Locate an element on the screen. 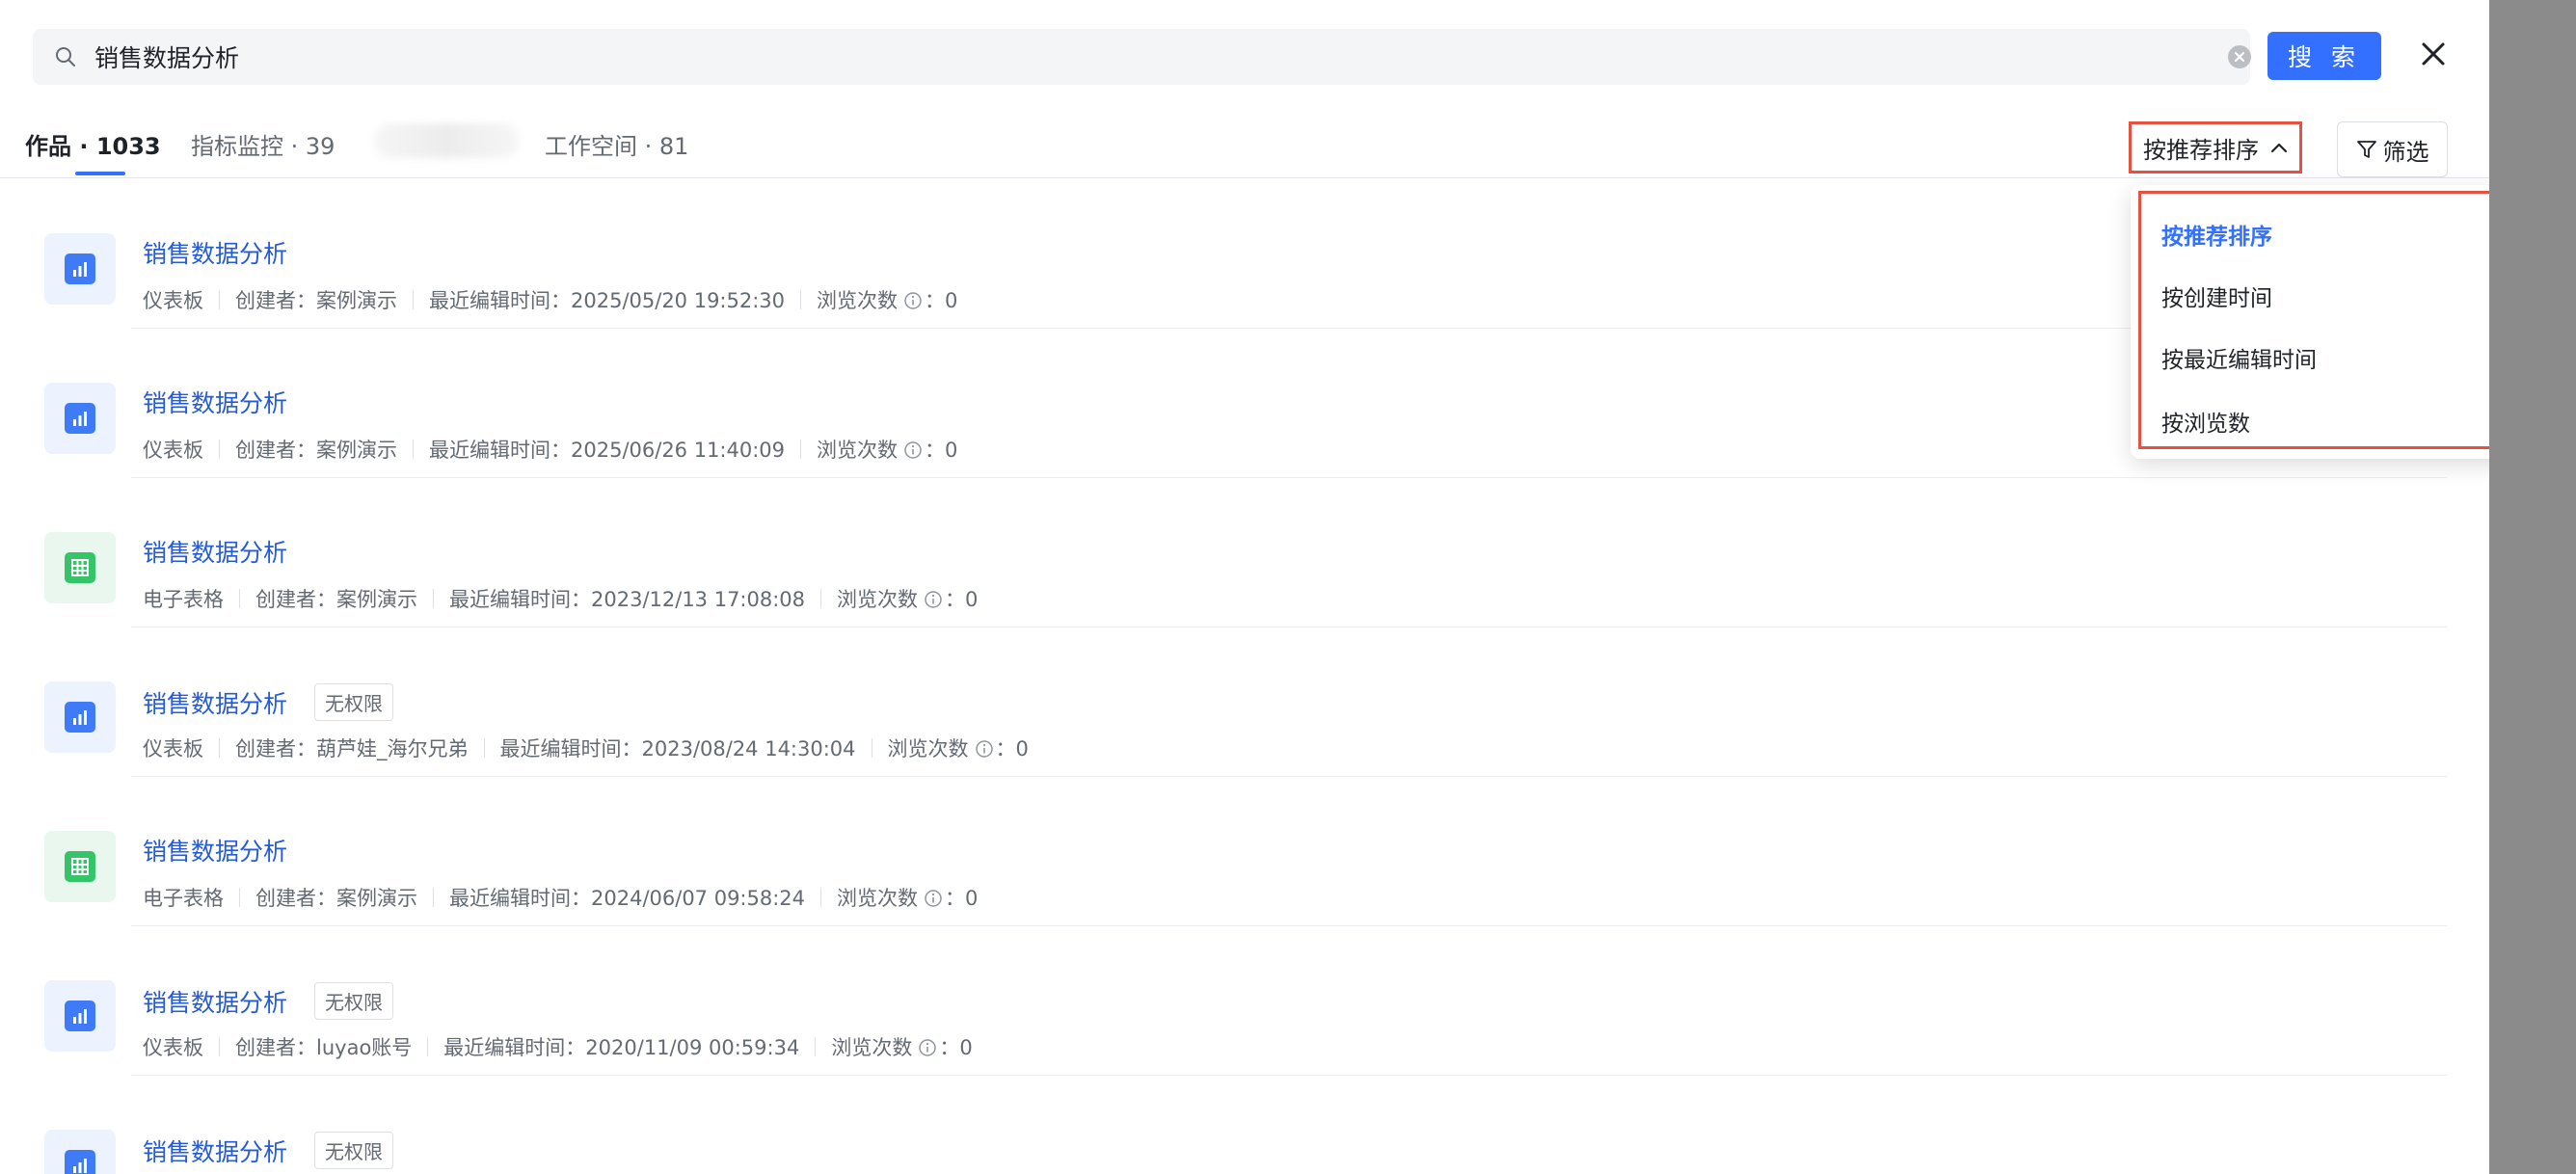 The height and width of the screenshot is (1174, 2576). clear-icon is located at coordinates (2240, 56).